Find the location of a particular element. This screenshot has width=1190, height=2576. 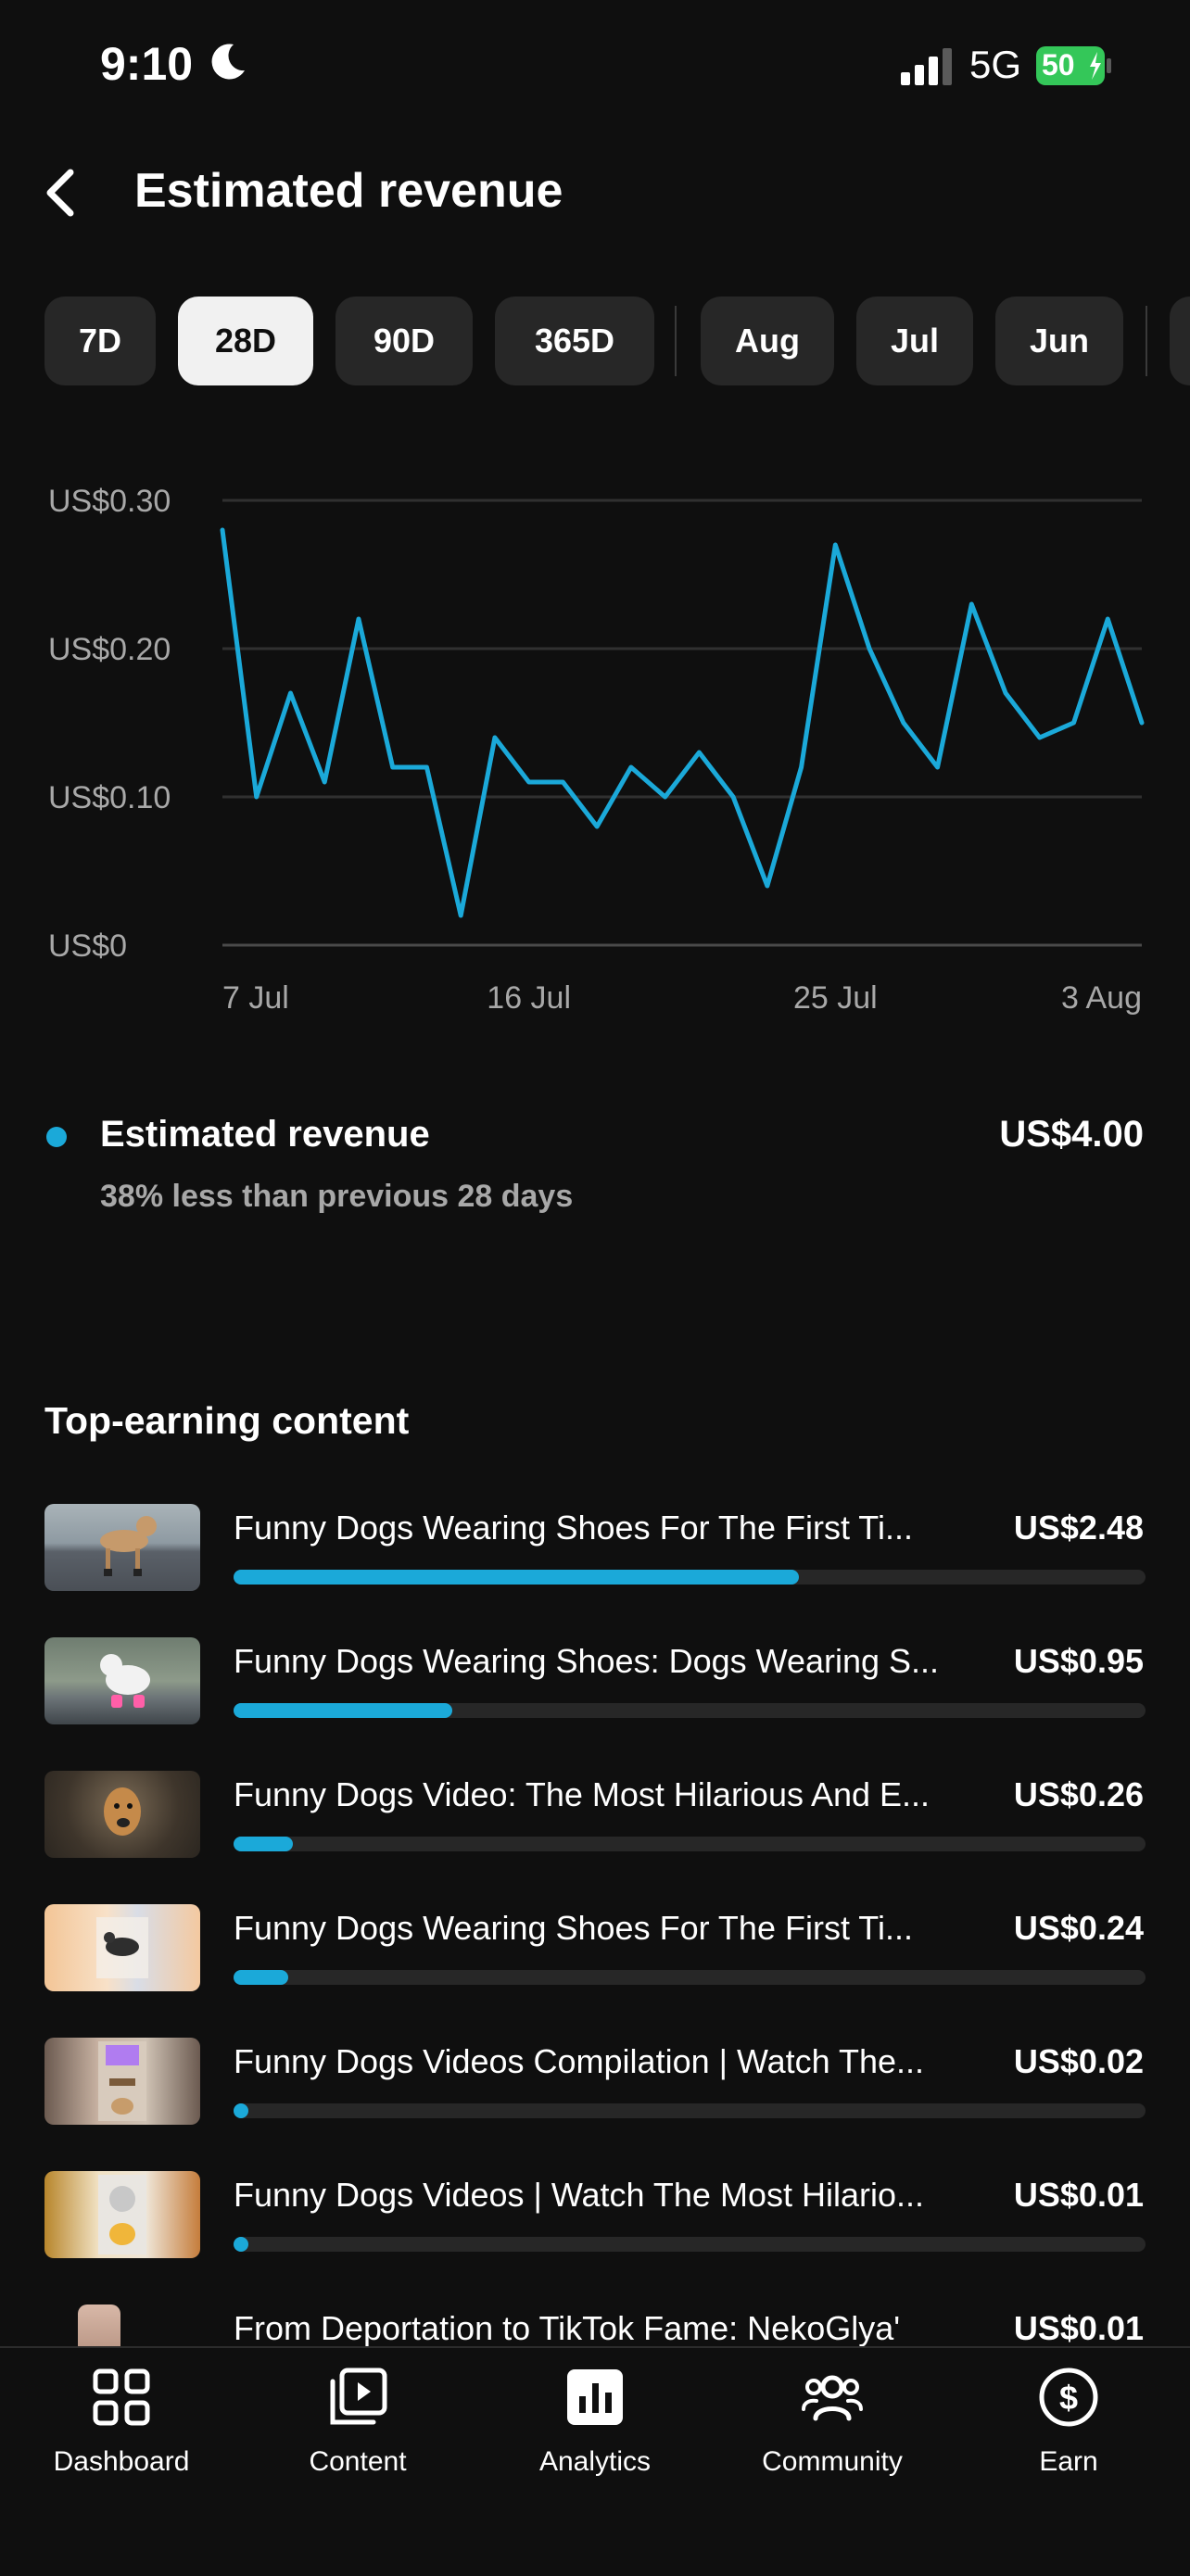

x-tick-label: 7 Jul is located at coordinates (256, 998).